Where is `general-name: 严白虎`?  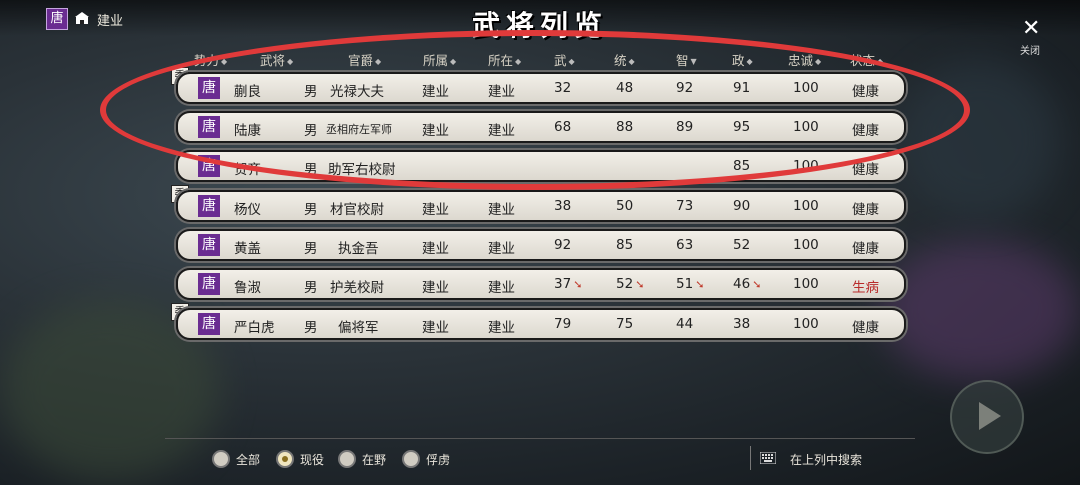
general-name: 严白虎 is located at coordinates (254, 328).